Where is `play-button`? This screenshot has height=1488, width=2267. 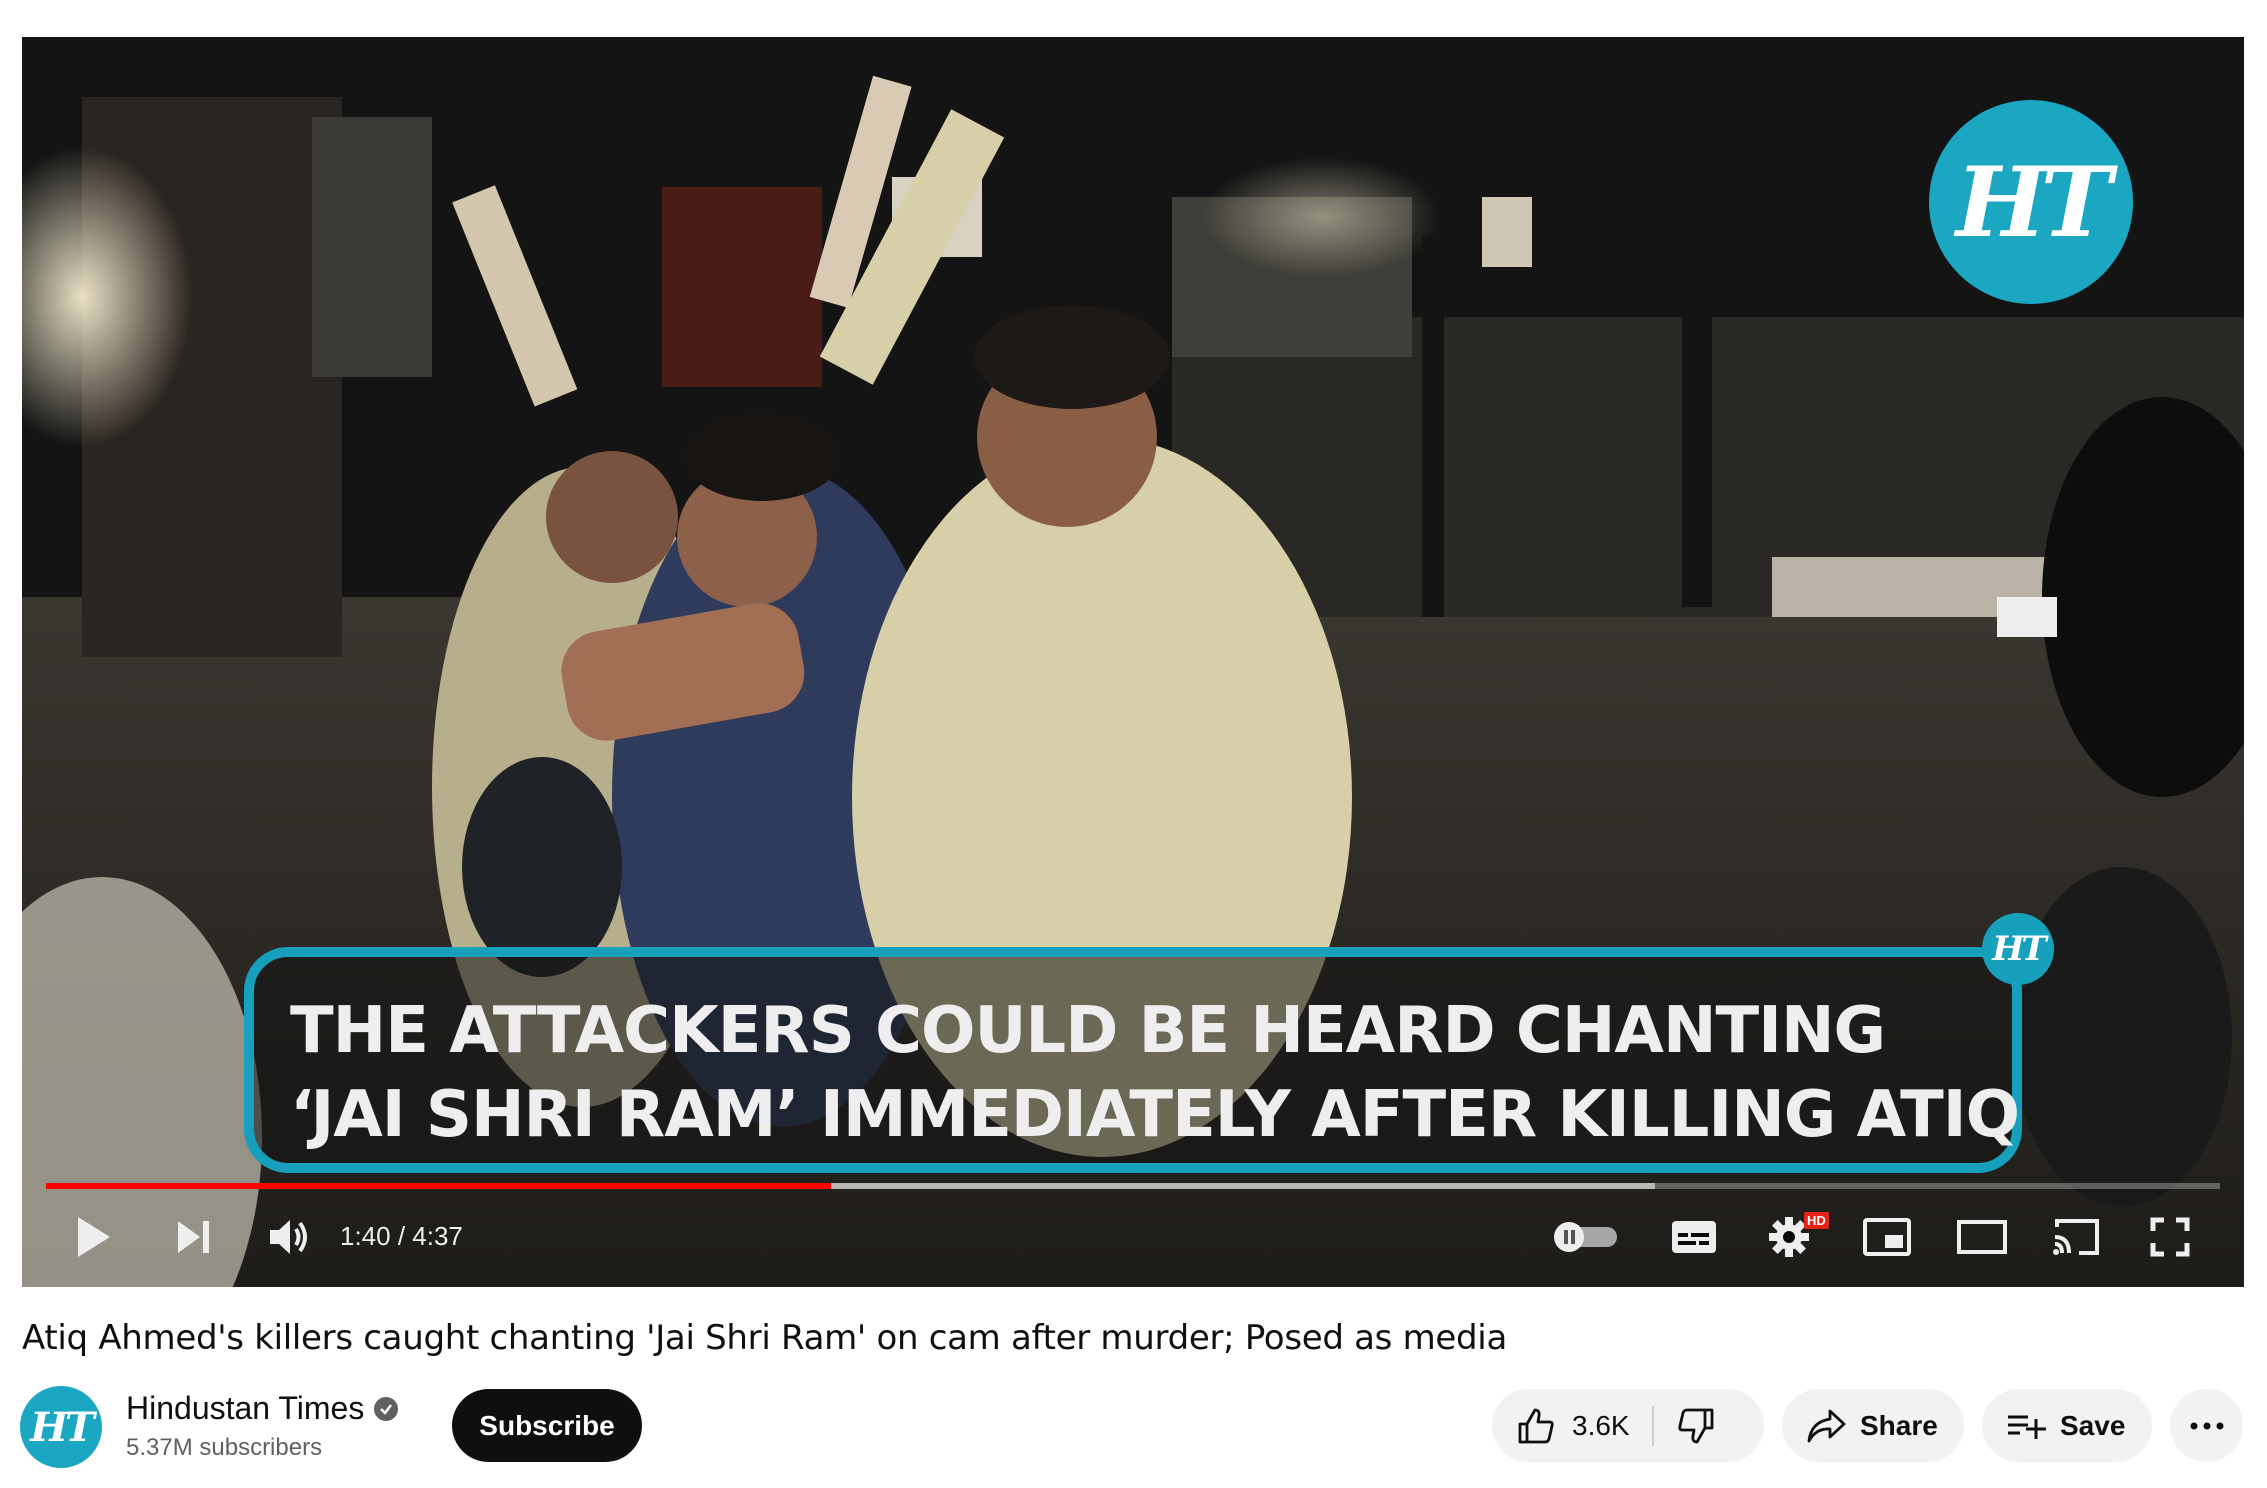 play-button is located at coordinates (94, 1237).